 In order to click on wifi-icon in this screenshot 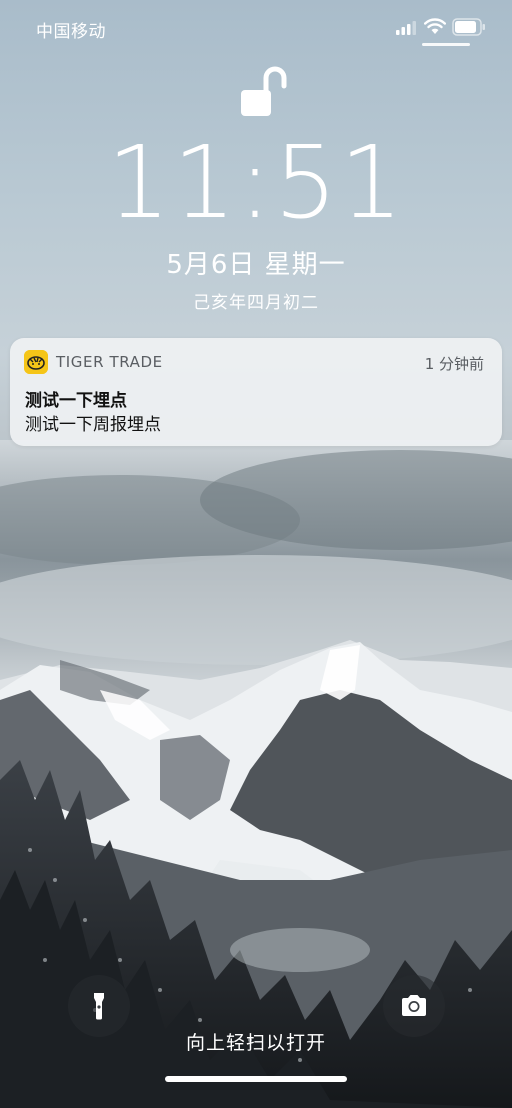, I will do `click(435, 26)`.